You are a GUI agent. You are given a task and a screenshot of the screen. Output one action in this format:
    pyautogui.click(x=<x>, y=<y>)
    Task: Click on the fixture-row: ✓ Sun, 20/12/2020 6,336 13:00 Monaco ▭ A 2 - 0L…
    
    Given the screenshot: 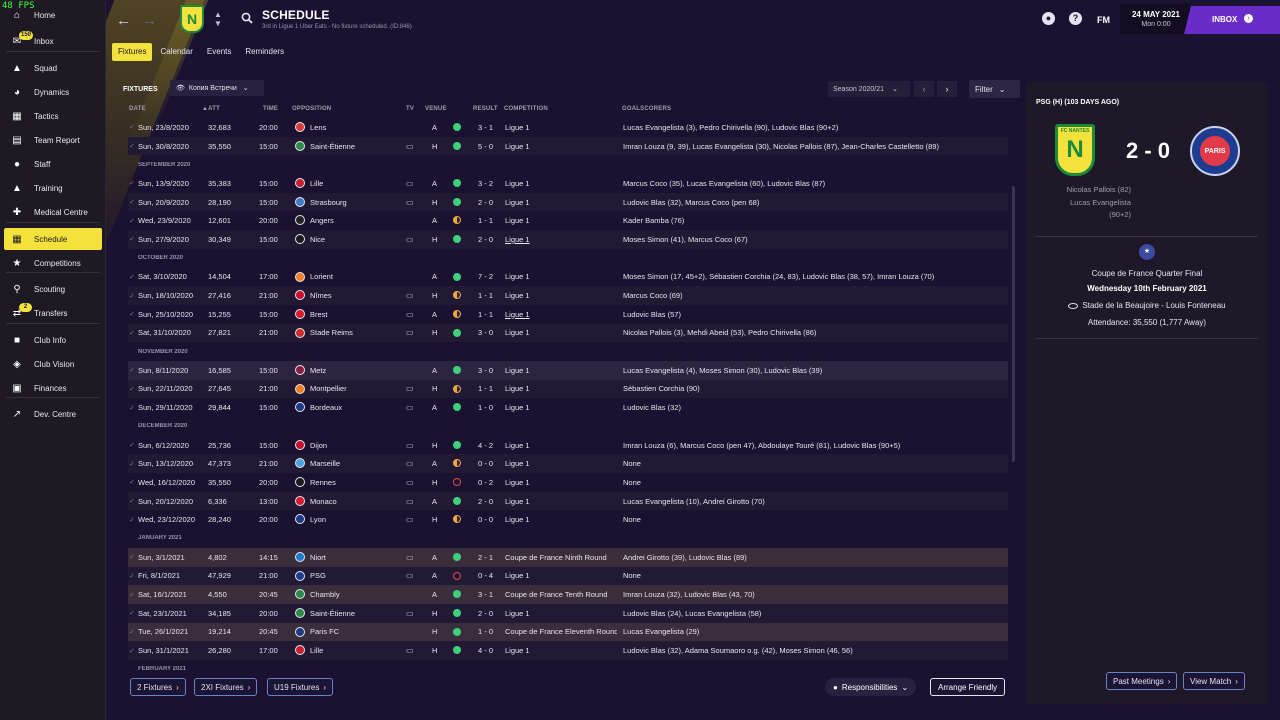 What is the action you would take?
    pyautogui.click(x=568, y=501)
    